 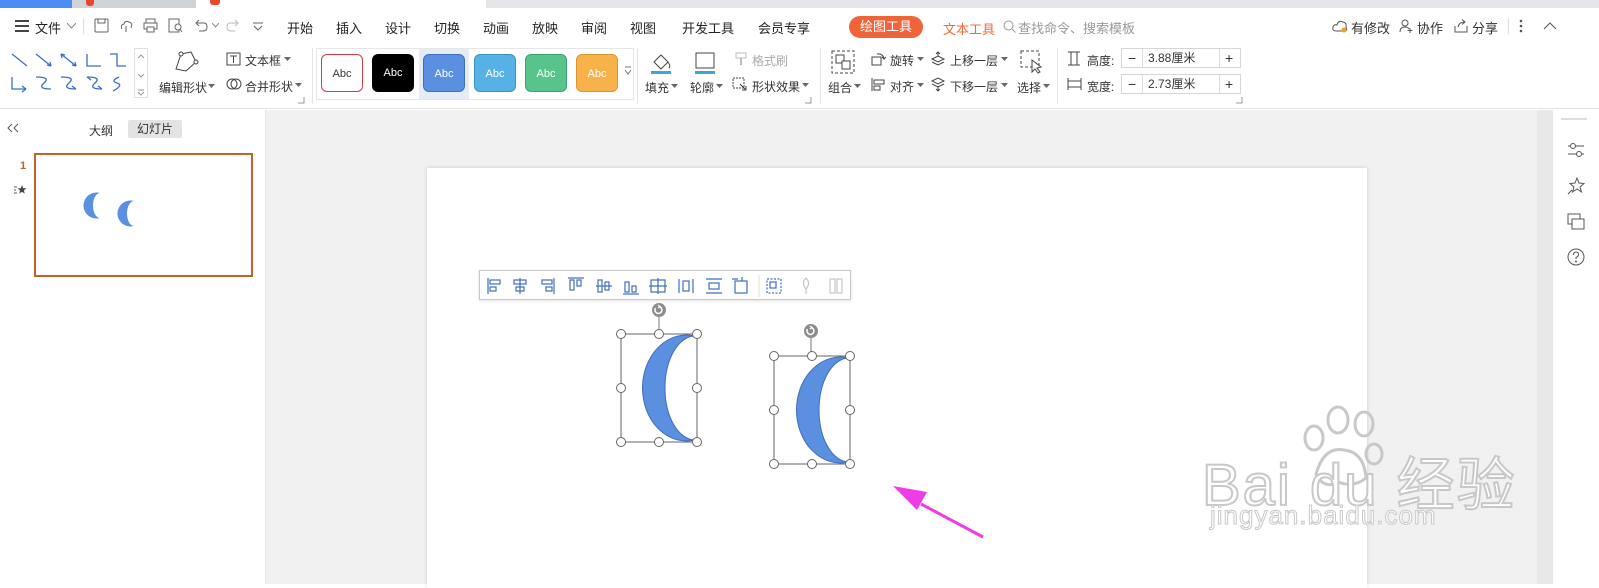 I want to click on shape-style-2: Abc, so click(x=393, y=73).